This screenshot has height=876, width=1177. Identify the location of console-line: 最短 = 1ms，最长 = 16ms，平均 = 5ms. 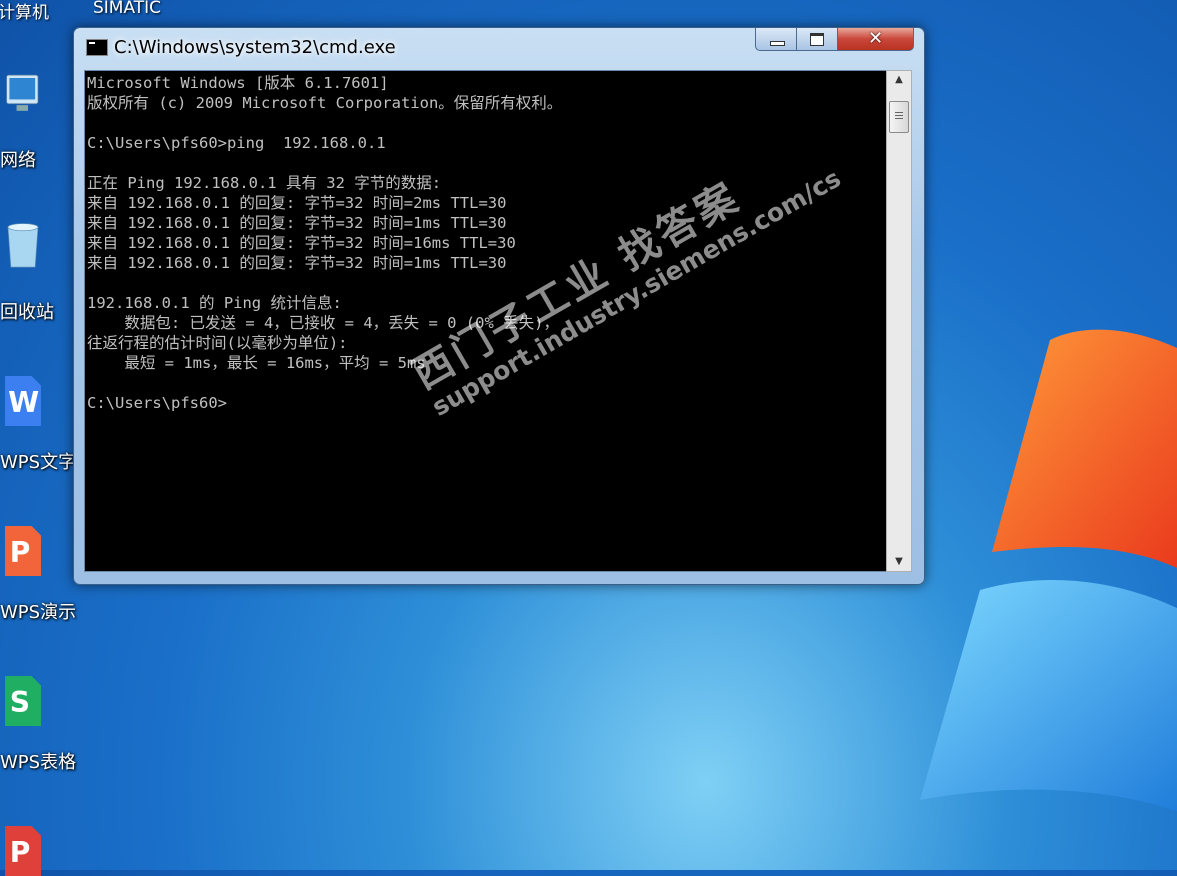
(256, 363).